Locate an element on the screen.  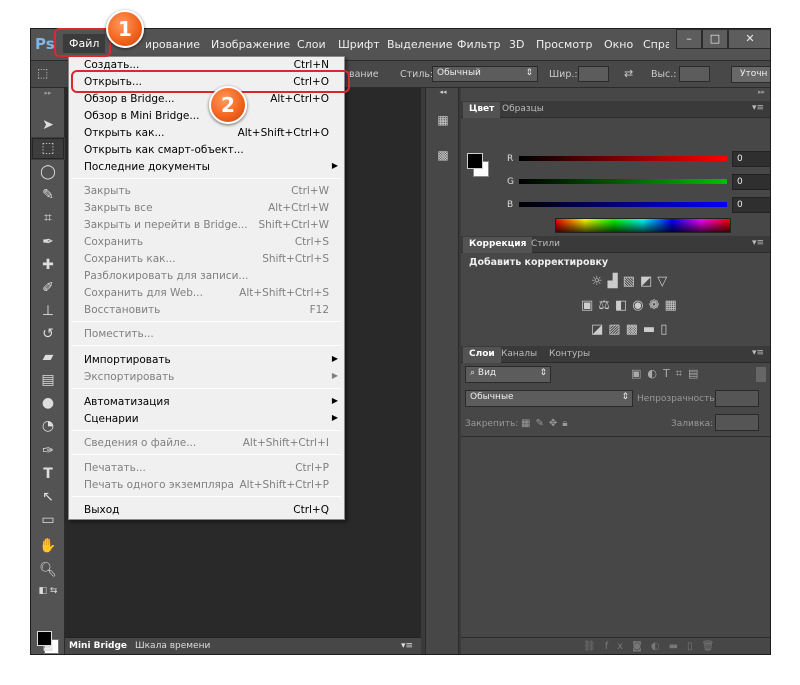
red-slider is located at coordinates (623, 158).